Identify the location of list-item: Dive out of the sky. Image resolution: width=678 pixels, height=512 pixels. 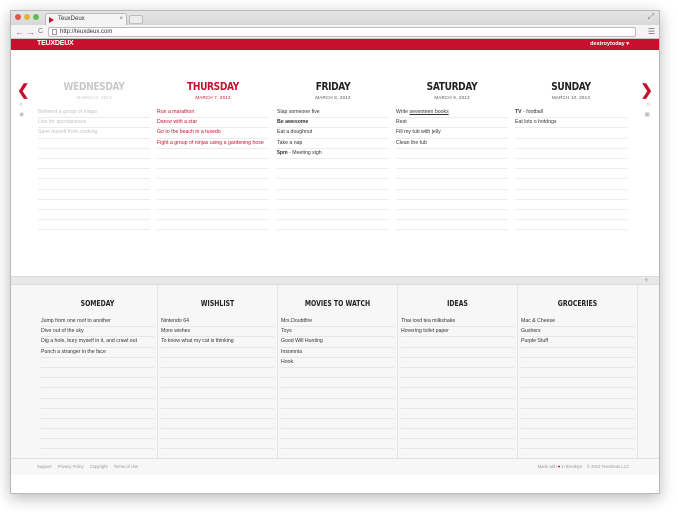
(97, 332).